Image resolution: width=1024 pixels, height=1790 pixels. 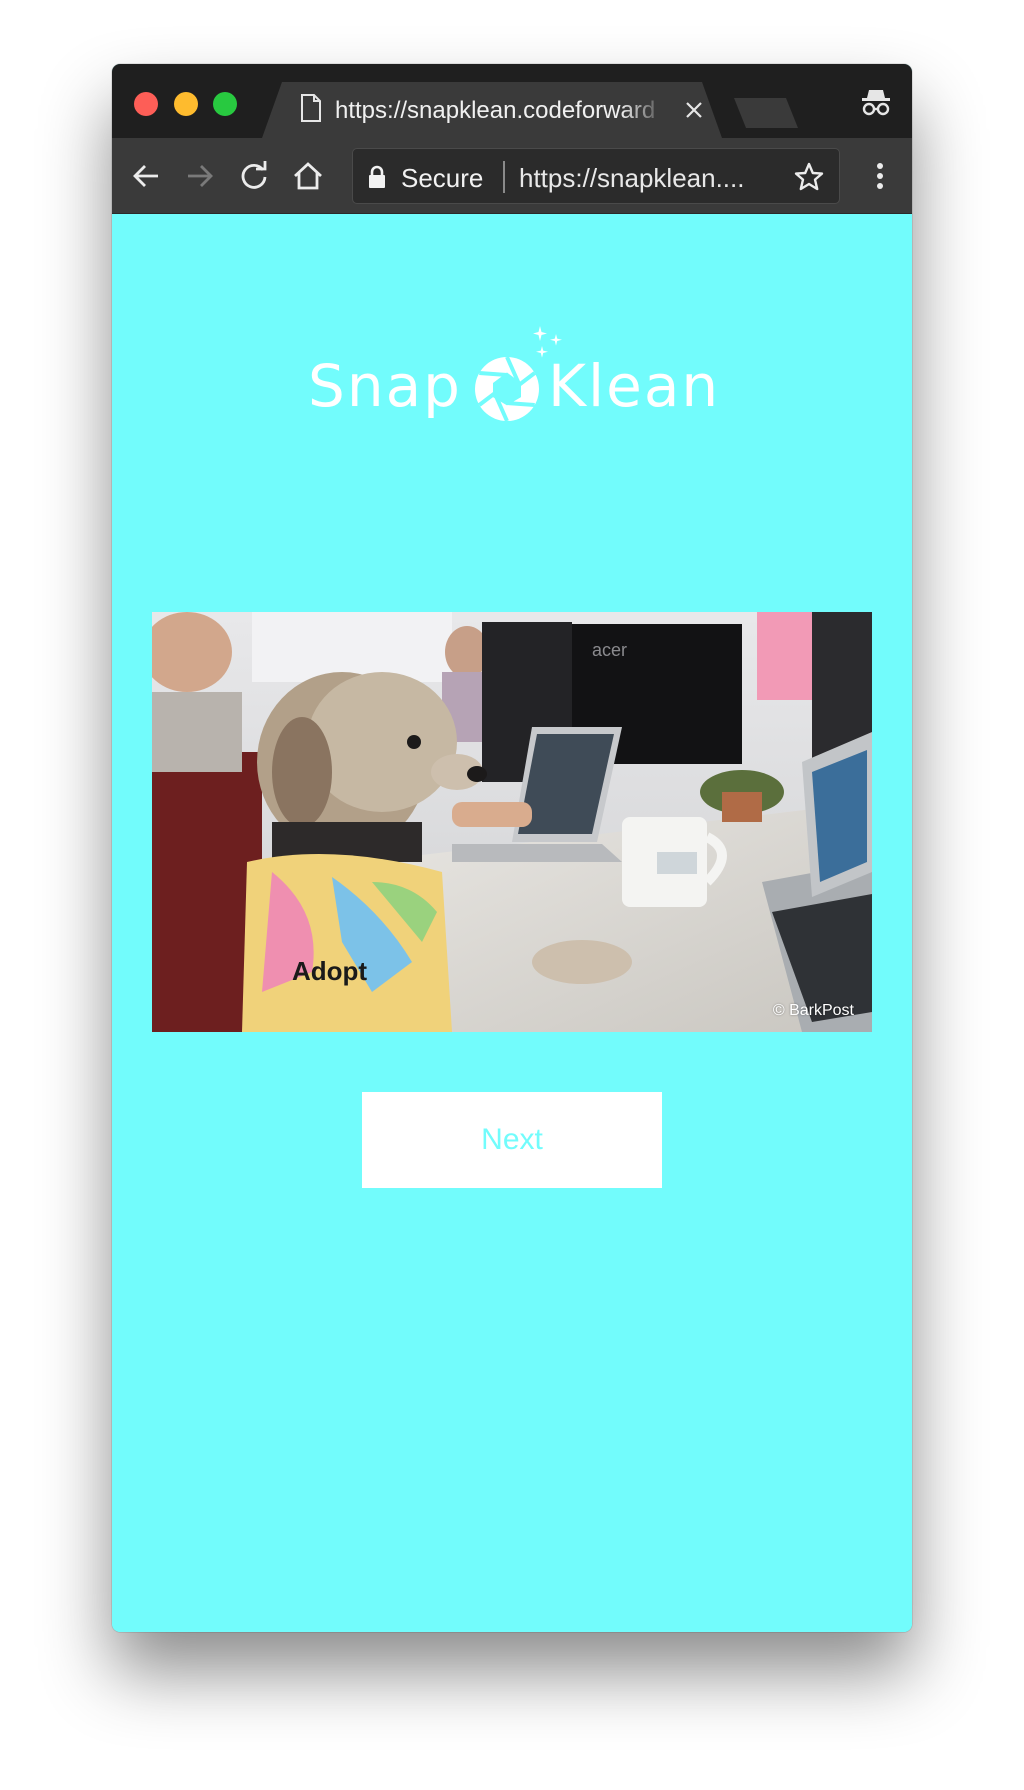 What do you see at coordinates (609, 650) in the screenshot?
I see `svg-text: acer` at bounding box center [609, 650].